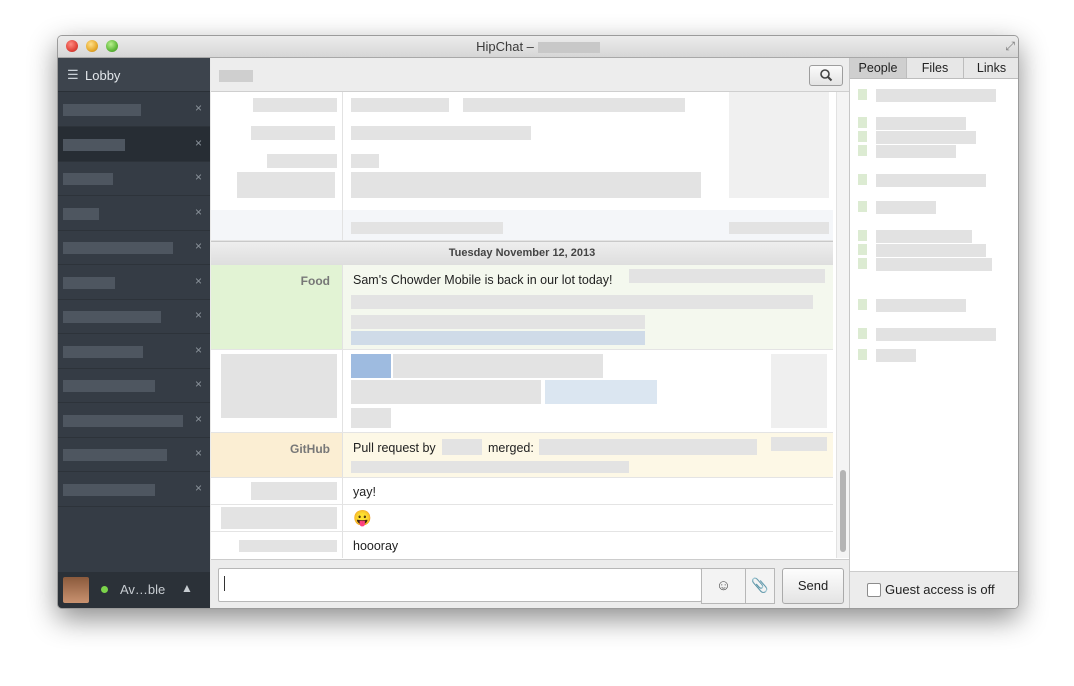  I want to click on message-input, so click(460, 585).